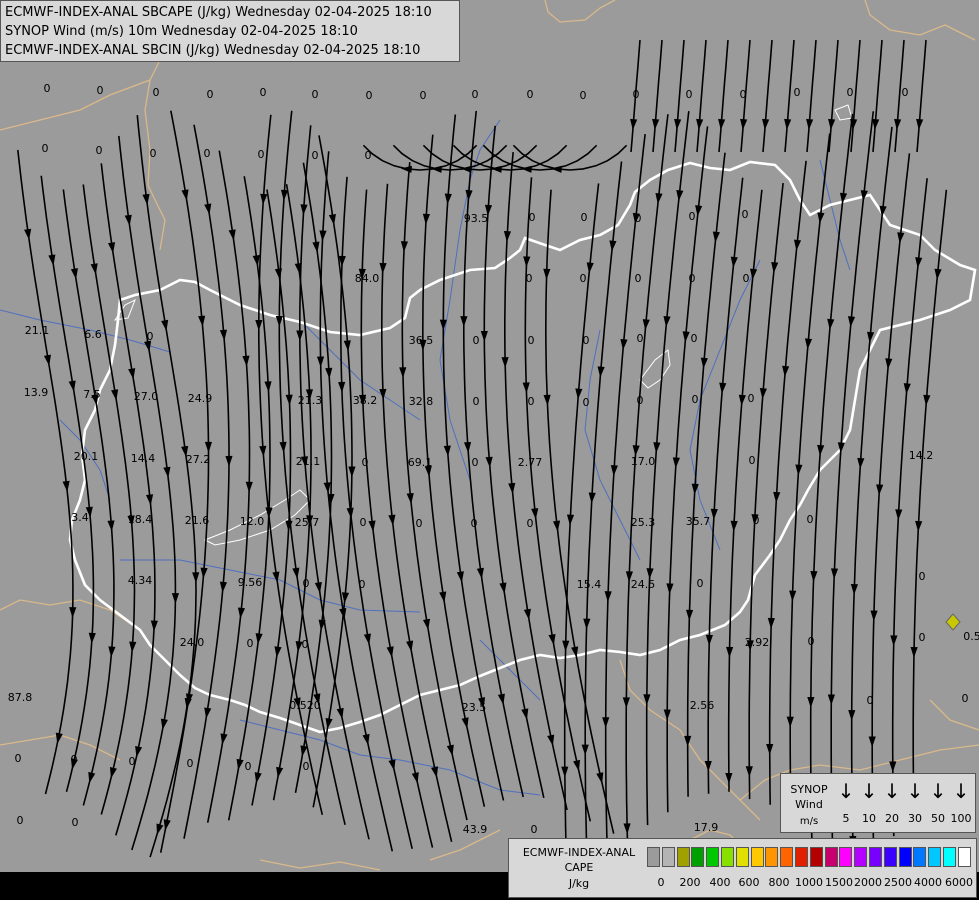 This screenshot has height=900, width=979. I want to click on cape-value-label: 14.4, so click(143, 458).